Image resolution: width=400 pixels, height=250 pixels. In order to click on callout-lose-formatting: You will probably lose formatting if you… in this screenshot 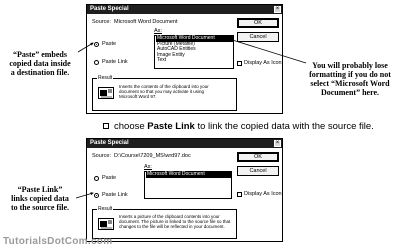, I will do `click(350, 79)`.